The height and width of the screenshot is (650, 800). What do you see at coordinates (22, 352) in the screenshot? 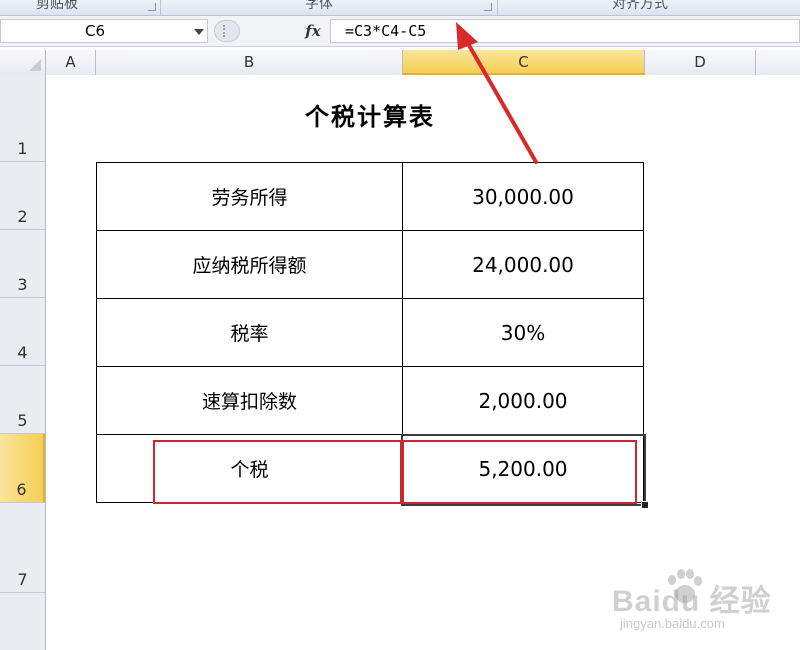
I see `row-number: 4` at bounding box center [22, 352].